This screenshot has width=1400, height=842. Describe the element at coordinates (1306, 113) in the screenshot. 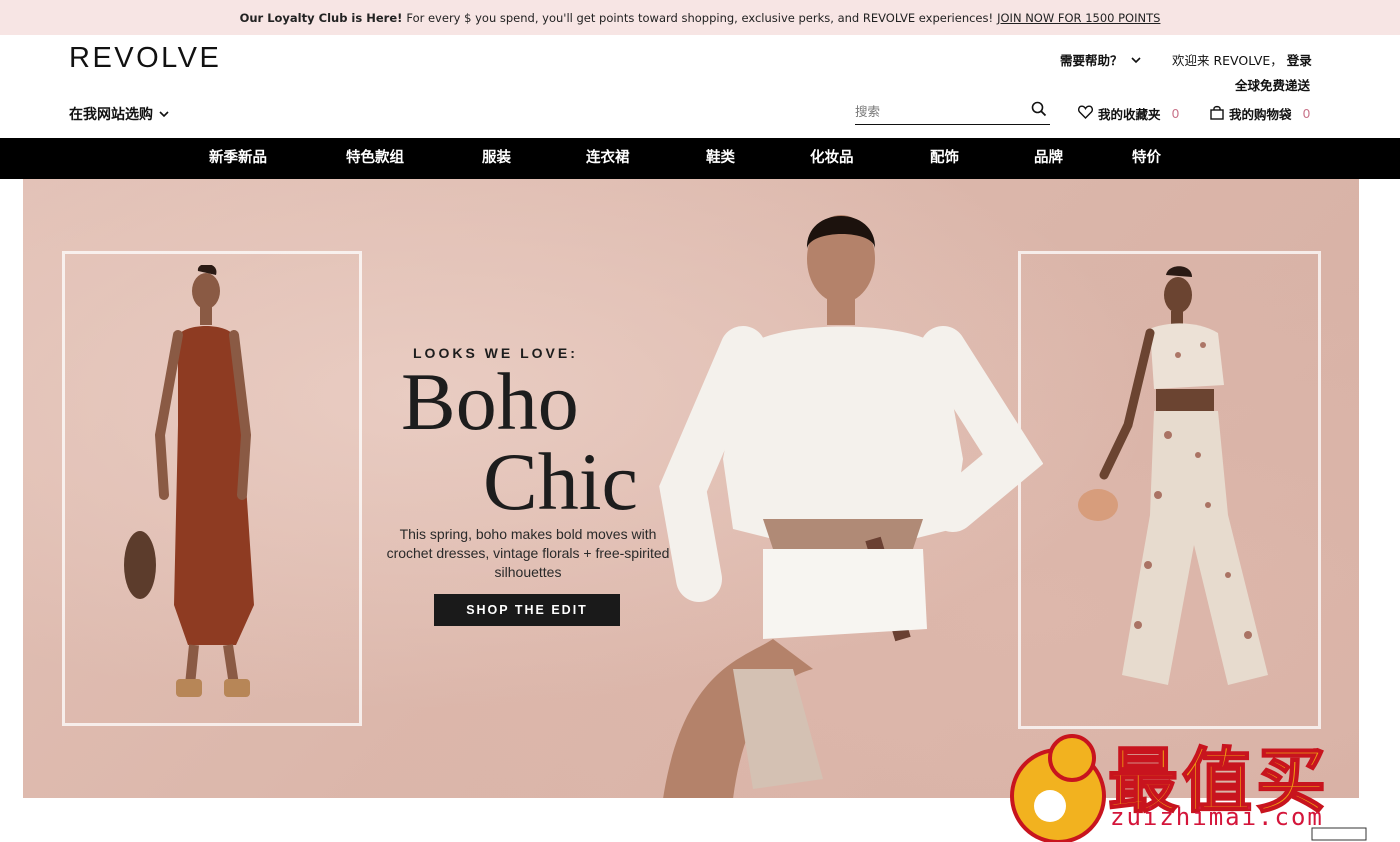

I see `bag-count: 0` at that location.